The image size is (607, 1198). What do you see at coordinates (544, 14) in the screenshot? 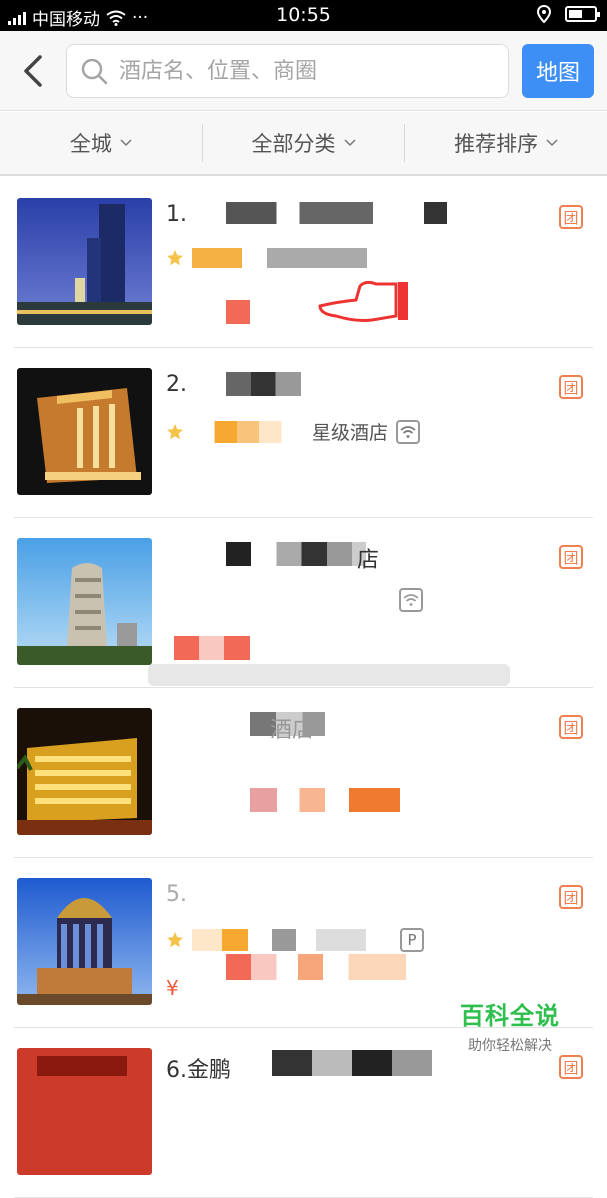
I see `location-icon` at bounding box center [544, 14].